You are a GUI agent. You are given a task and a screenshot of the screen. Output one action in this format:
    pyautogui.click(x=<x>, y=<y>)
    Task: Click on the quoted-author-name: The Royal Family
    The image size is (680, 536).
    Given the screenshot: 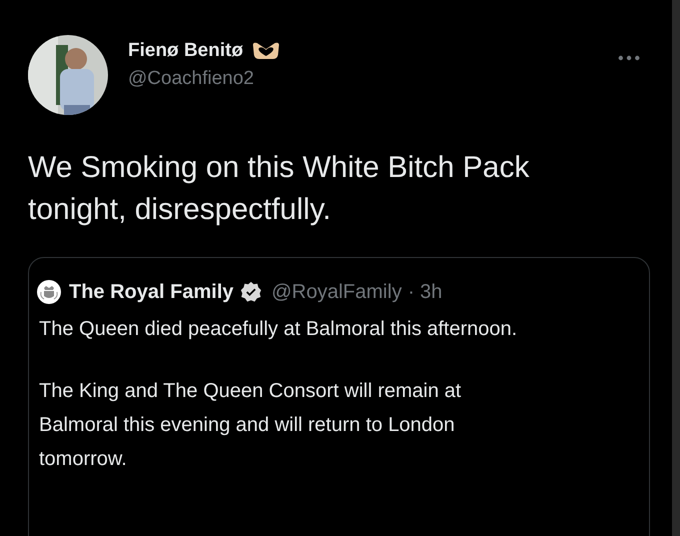 What is the action you would take?
    pyautogui.click(x=151, y=292)
    